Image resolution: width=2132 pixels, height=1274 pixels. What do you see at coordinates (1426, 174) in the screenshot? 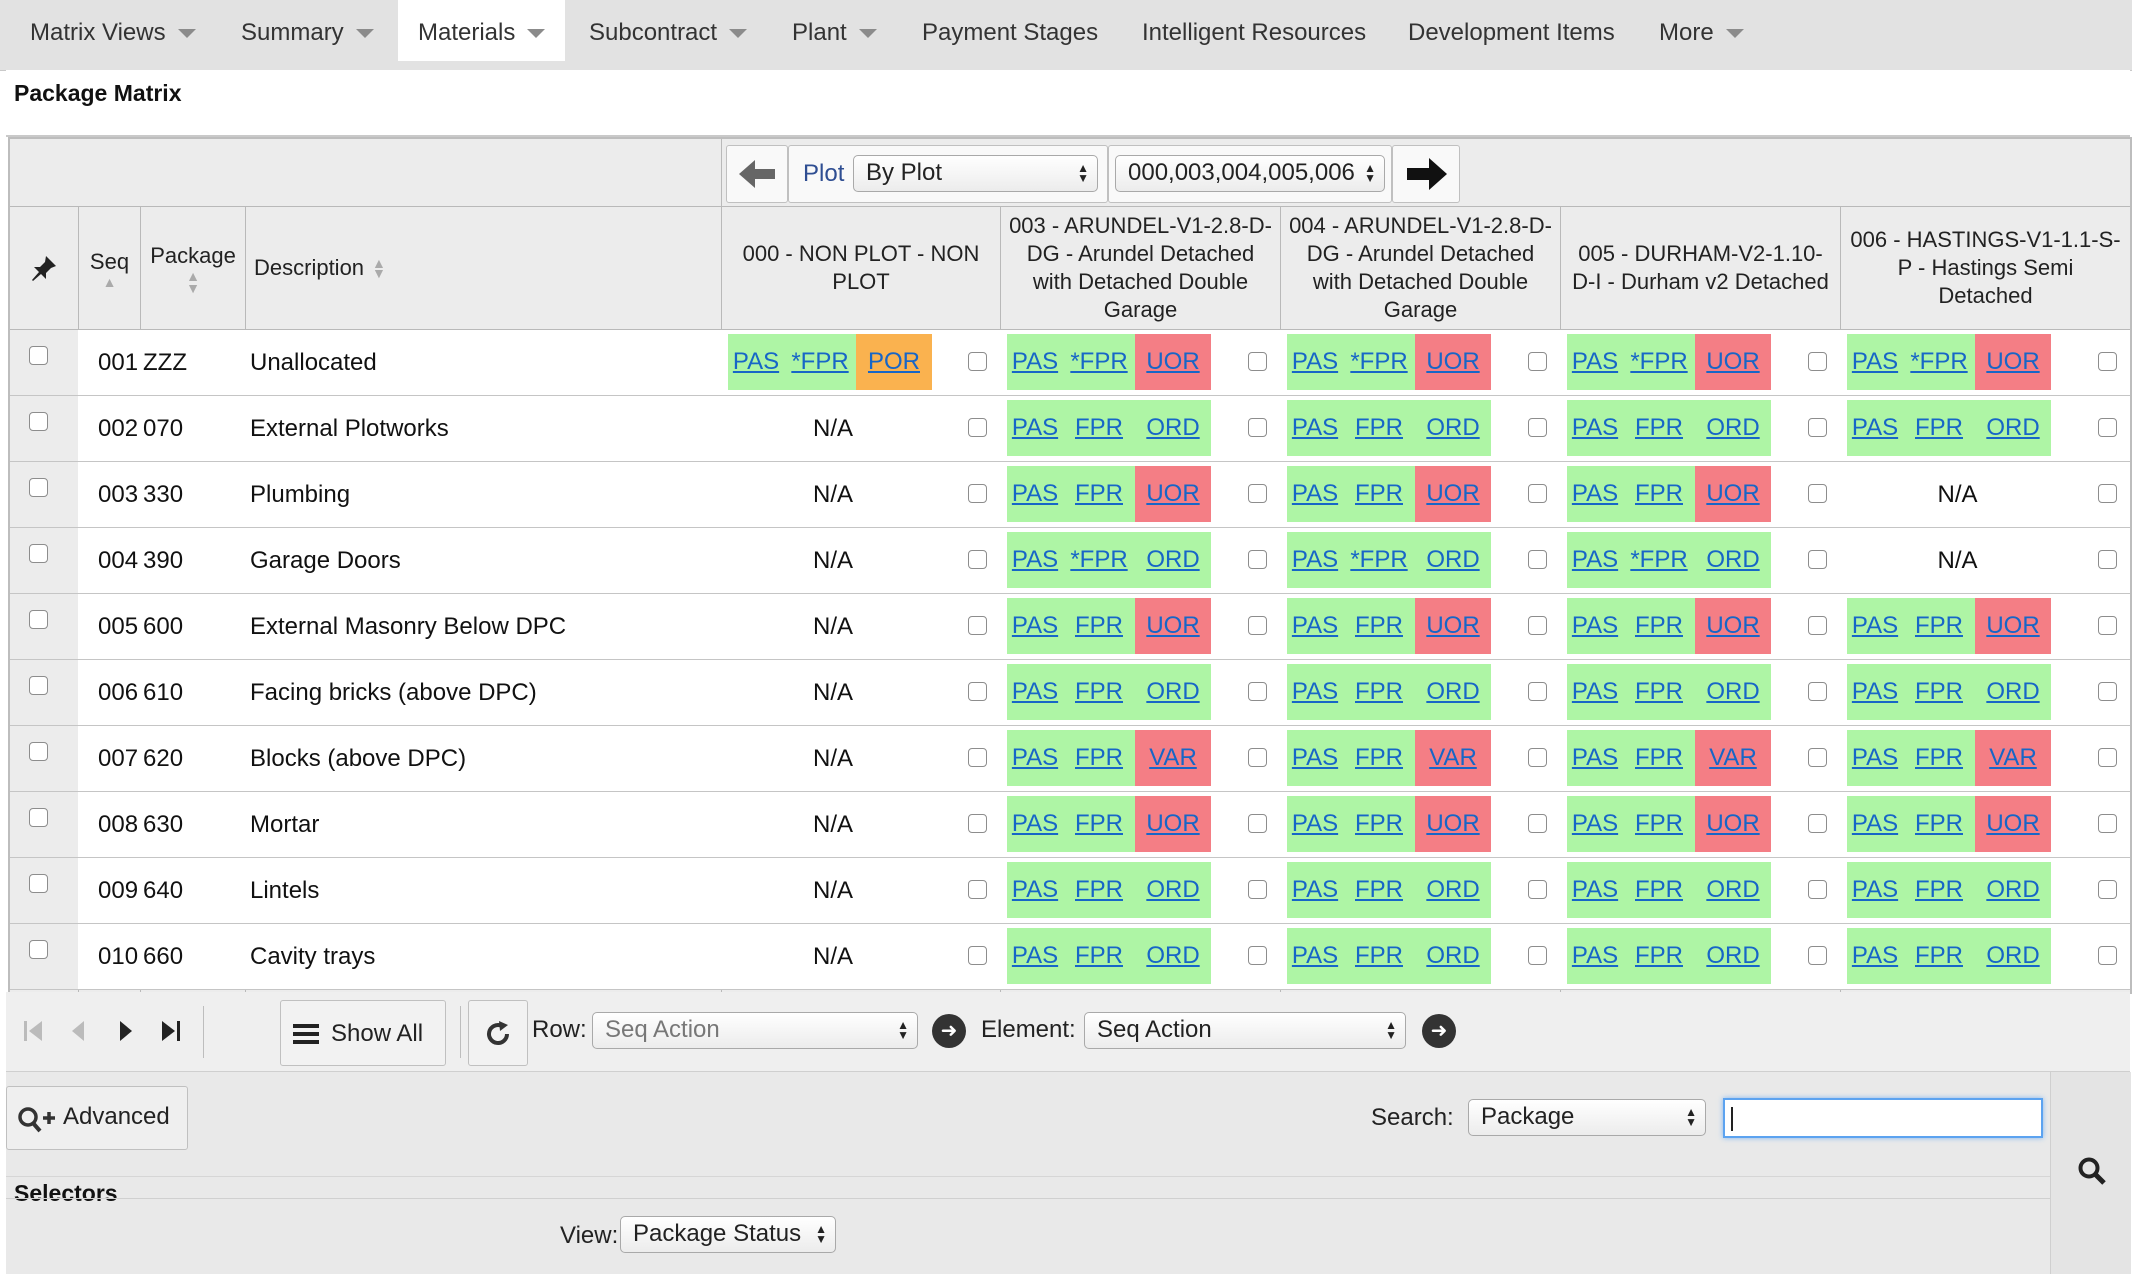
I see `next-plot-button` at bounding box center [1426, 174].